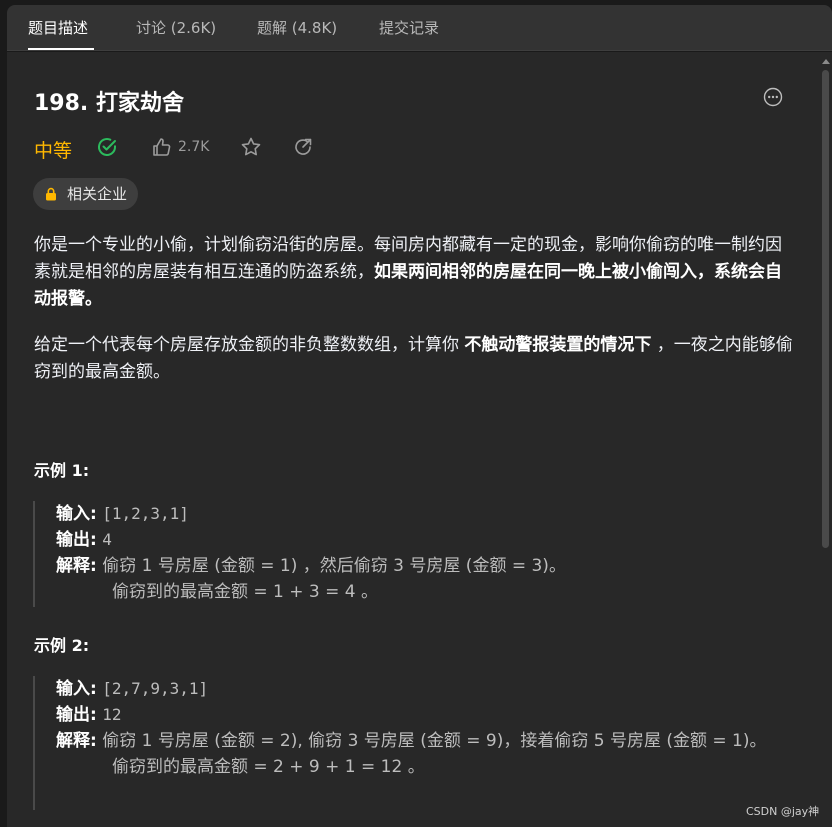 This screenshot has width=832, height=827. Describe the element at coordinates (97, 194) in the screenshot. I see `related-companies-label: 相关企业` at that location.